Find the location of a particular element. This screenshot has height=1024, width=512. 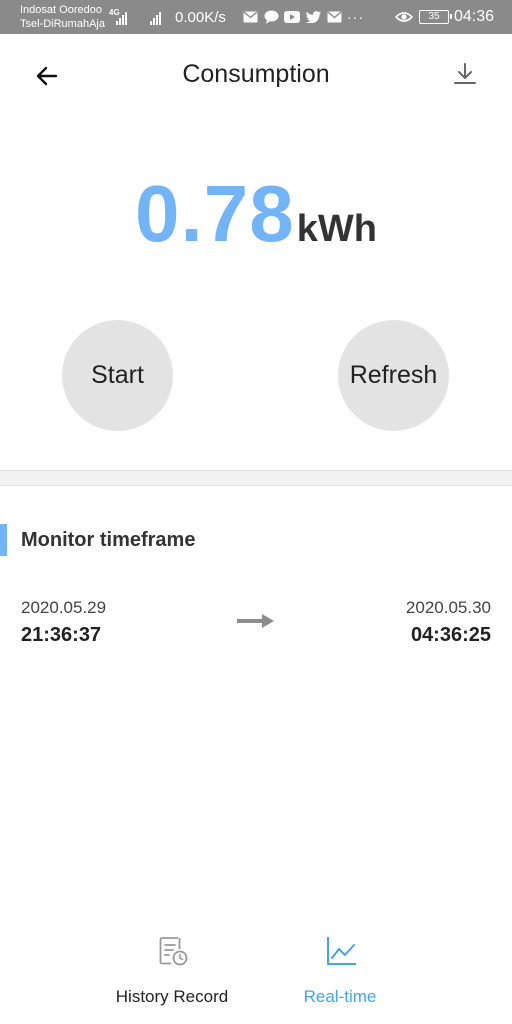

tab-label: History Record is located at coordinates (172, 996).